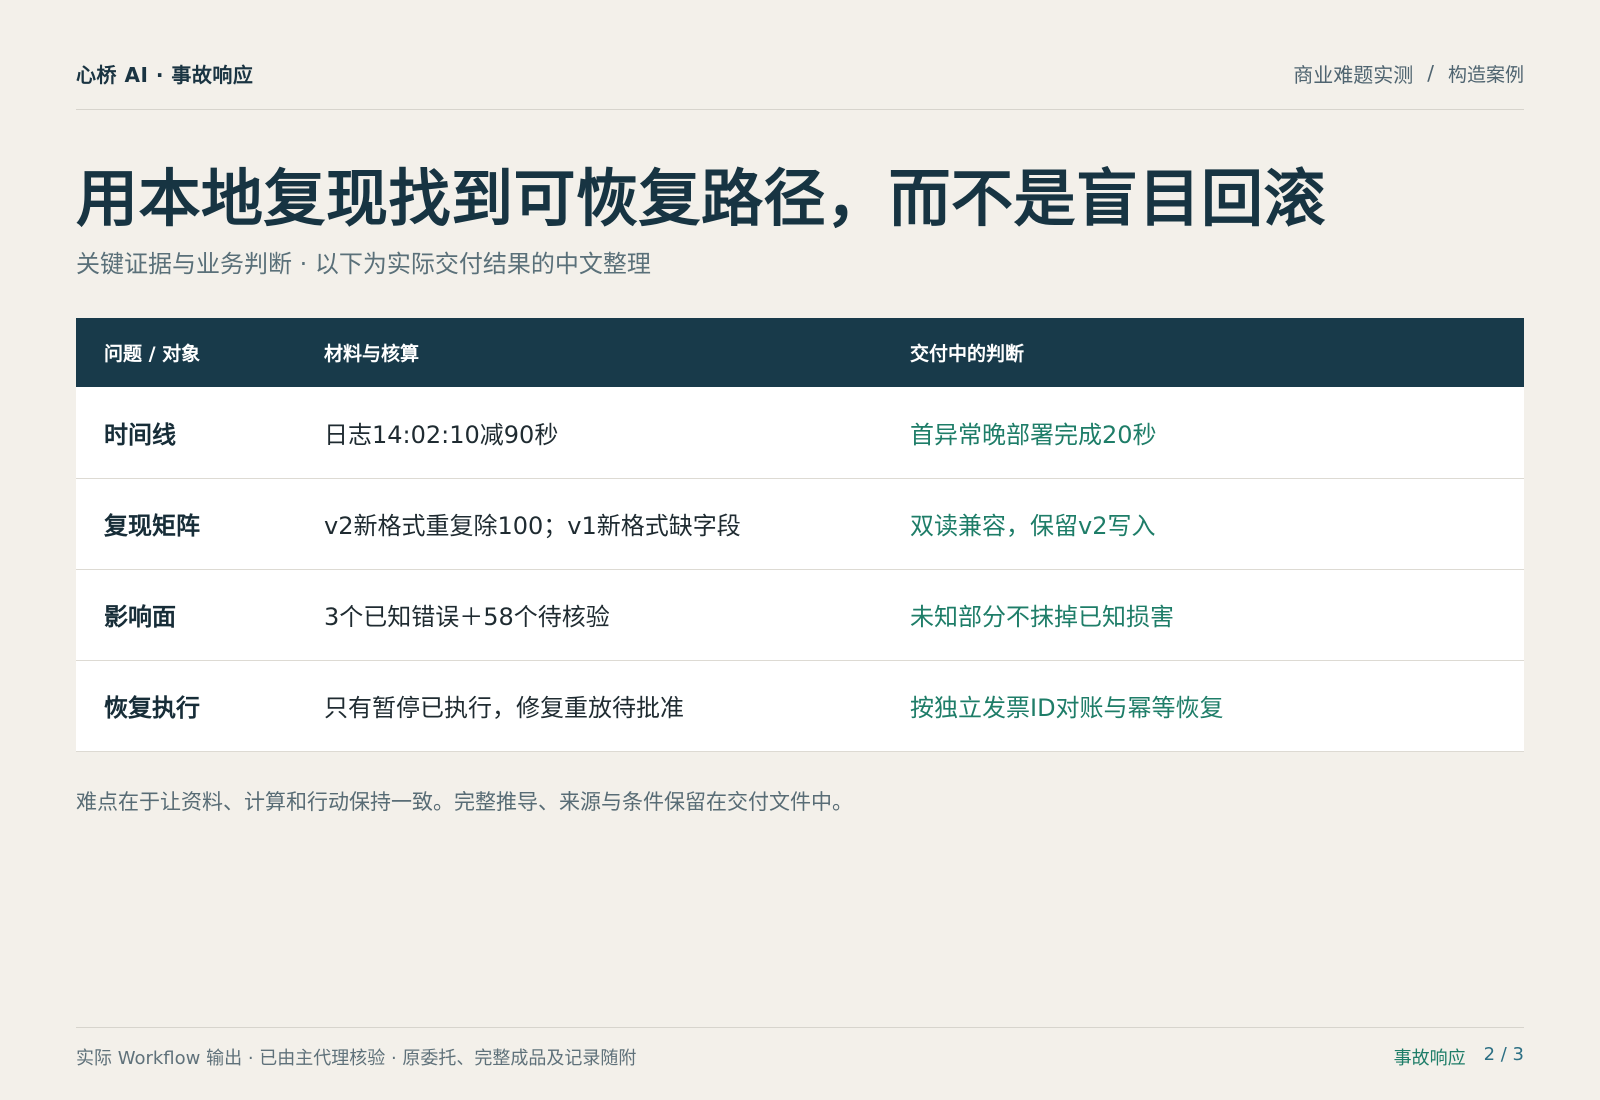 This screenshot has height=1100, width=1600. Describe the element at coordinates (1033, 434) in the screenshot. I see `cell-judgment: 首异常晚部署完成20秒` at that location.